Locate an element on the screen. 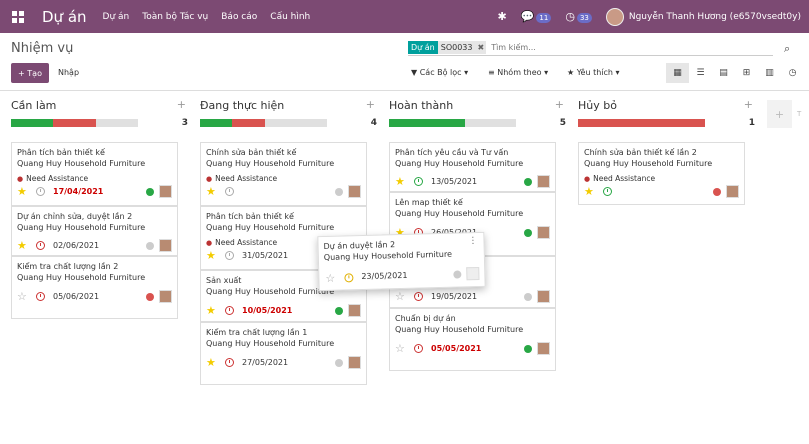 Image resolution: width=809 pixels, height=444 pixels. create-button: + Tạo is located at coordinates (30, 73).